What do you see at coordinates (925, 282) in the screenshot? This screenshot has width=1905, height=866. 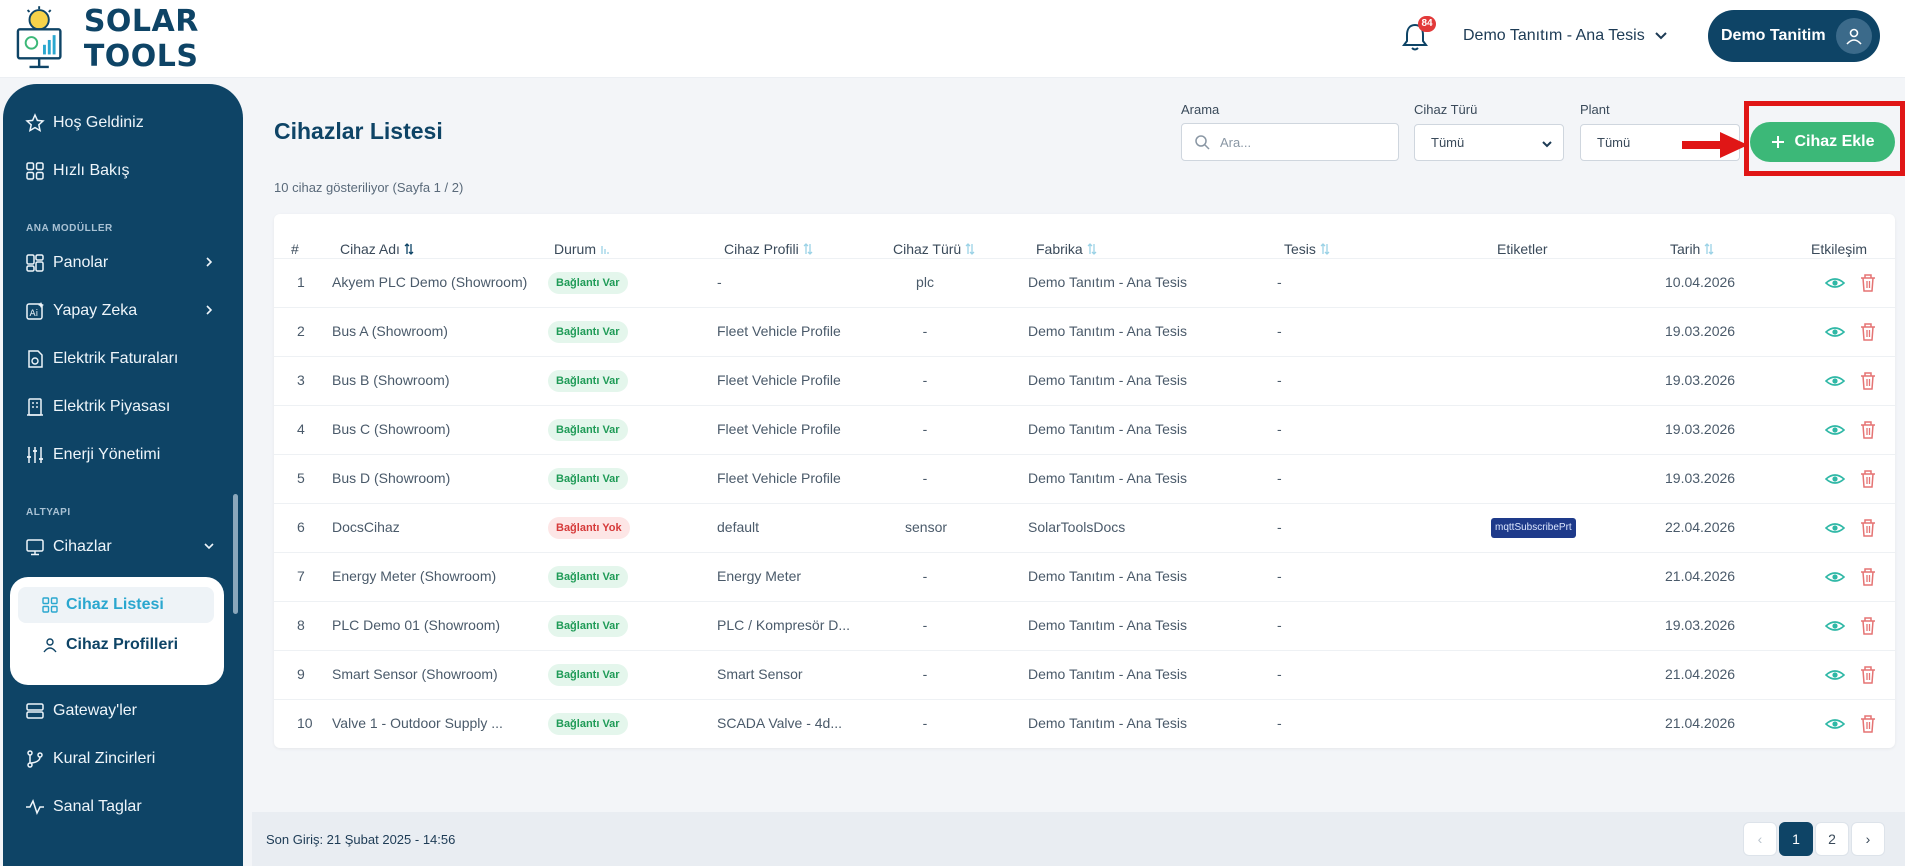 I see `device-type: plc` at bounding box center [925, 282].